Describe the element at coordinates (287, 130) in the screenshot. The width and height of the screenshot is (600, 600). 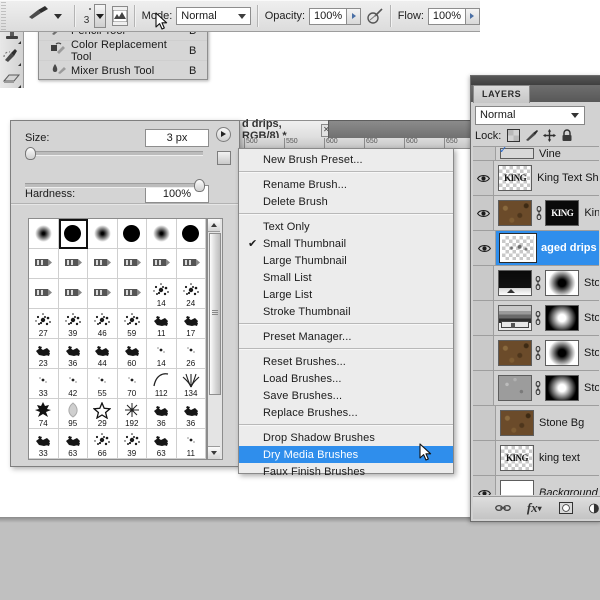
I see `document-tab: d drips, RGB/8) * ✕` at that location.